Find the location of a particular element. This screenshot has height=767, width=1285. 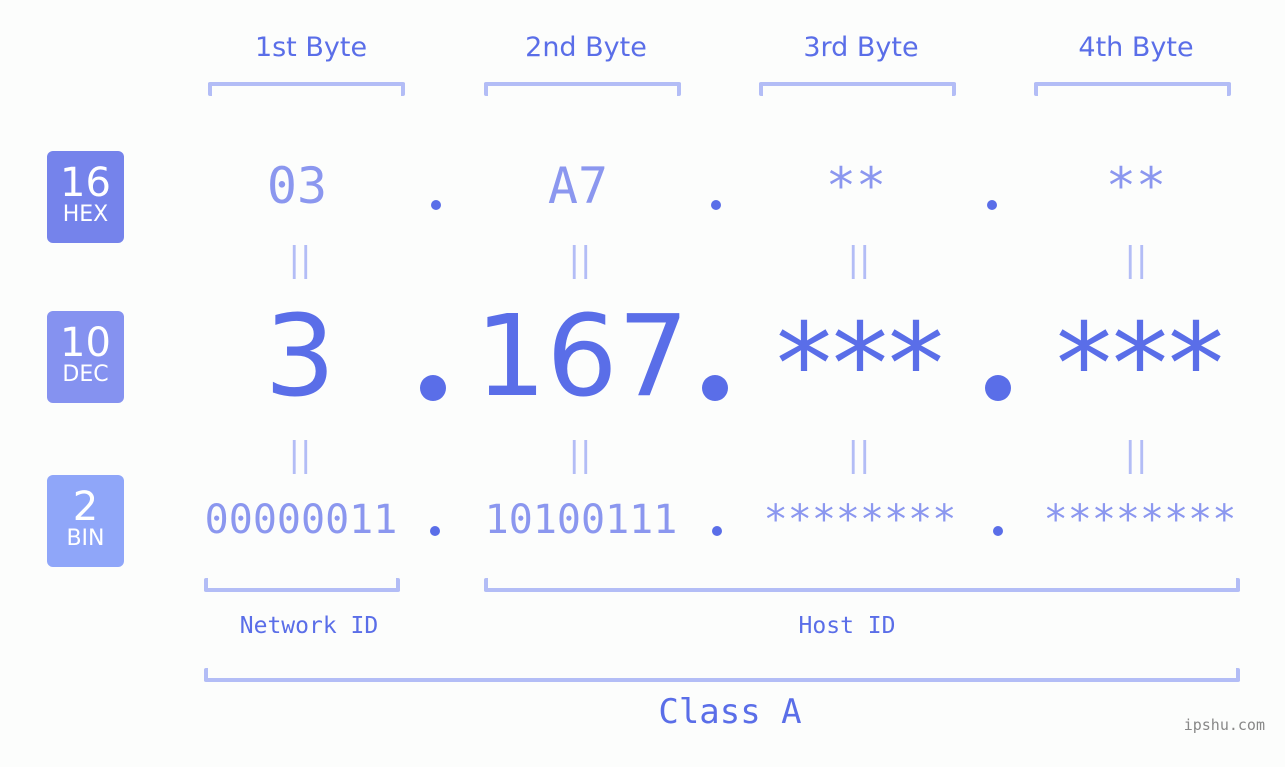

dec-badge: 10 DEC is located at coordinates (85, 357).